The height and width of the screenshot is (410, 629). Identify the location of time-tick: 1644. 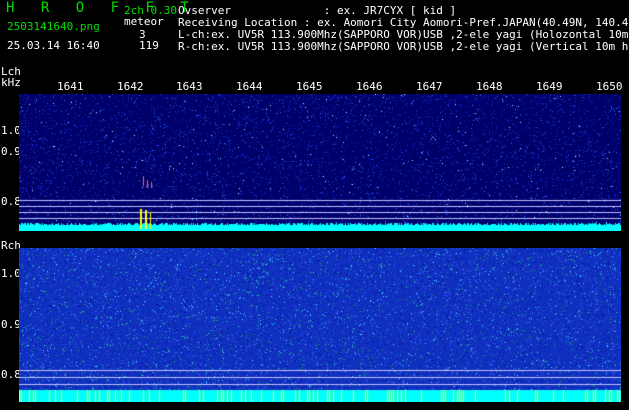
(249, 86).